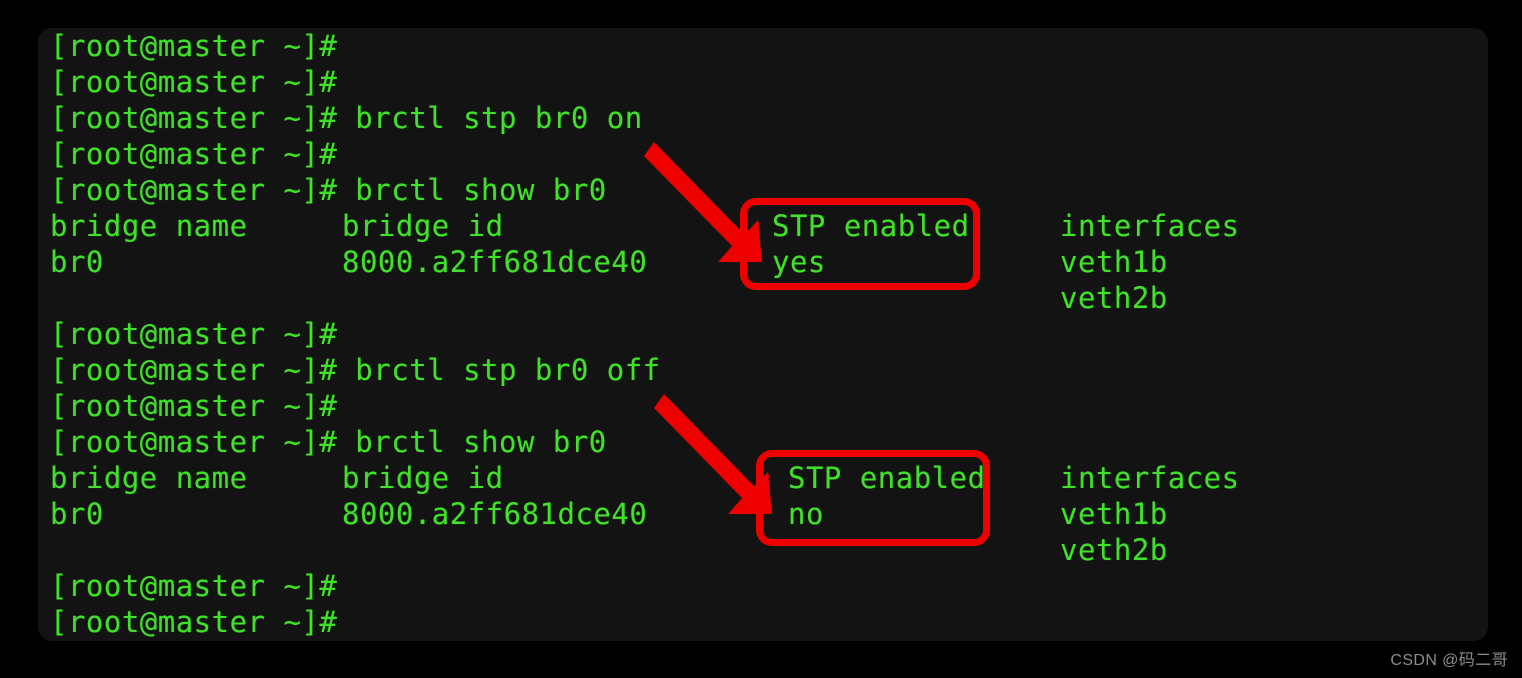 This screenshot has height=678, width=1522. I want to click on highlight-box-stp-yes, so click(860, 244).